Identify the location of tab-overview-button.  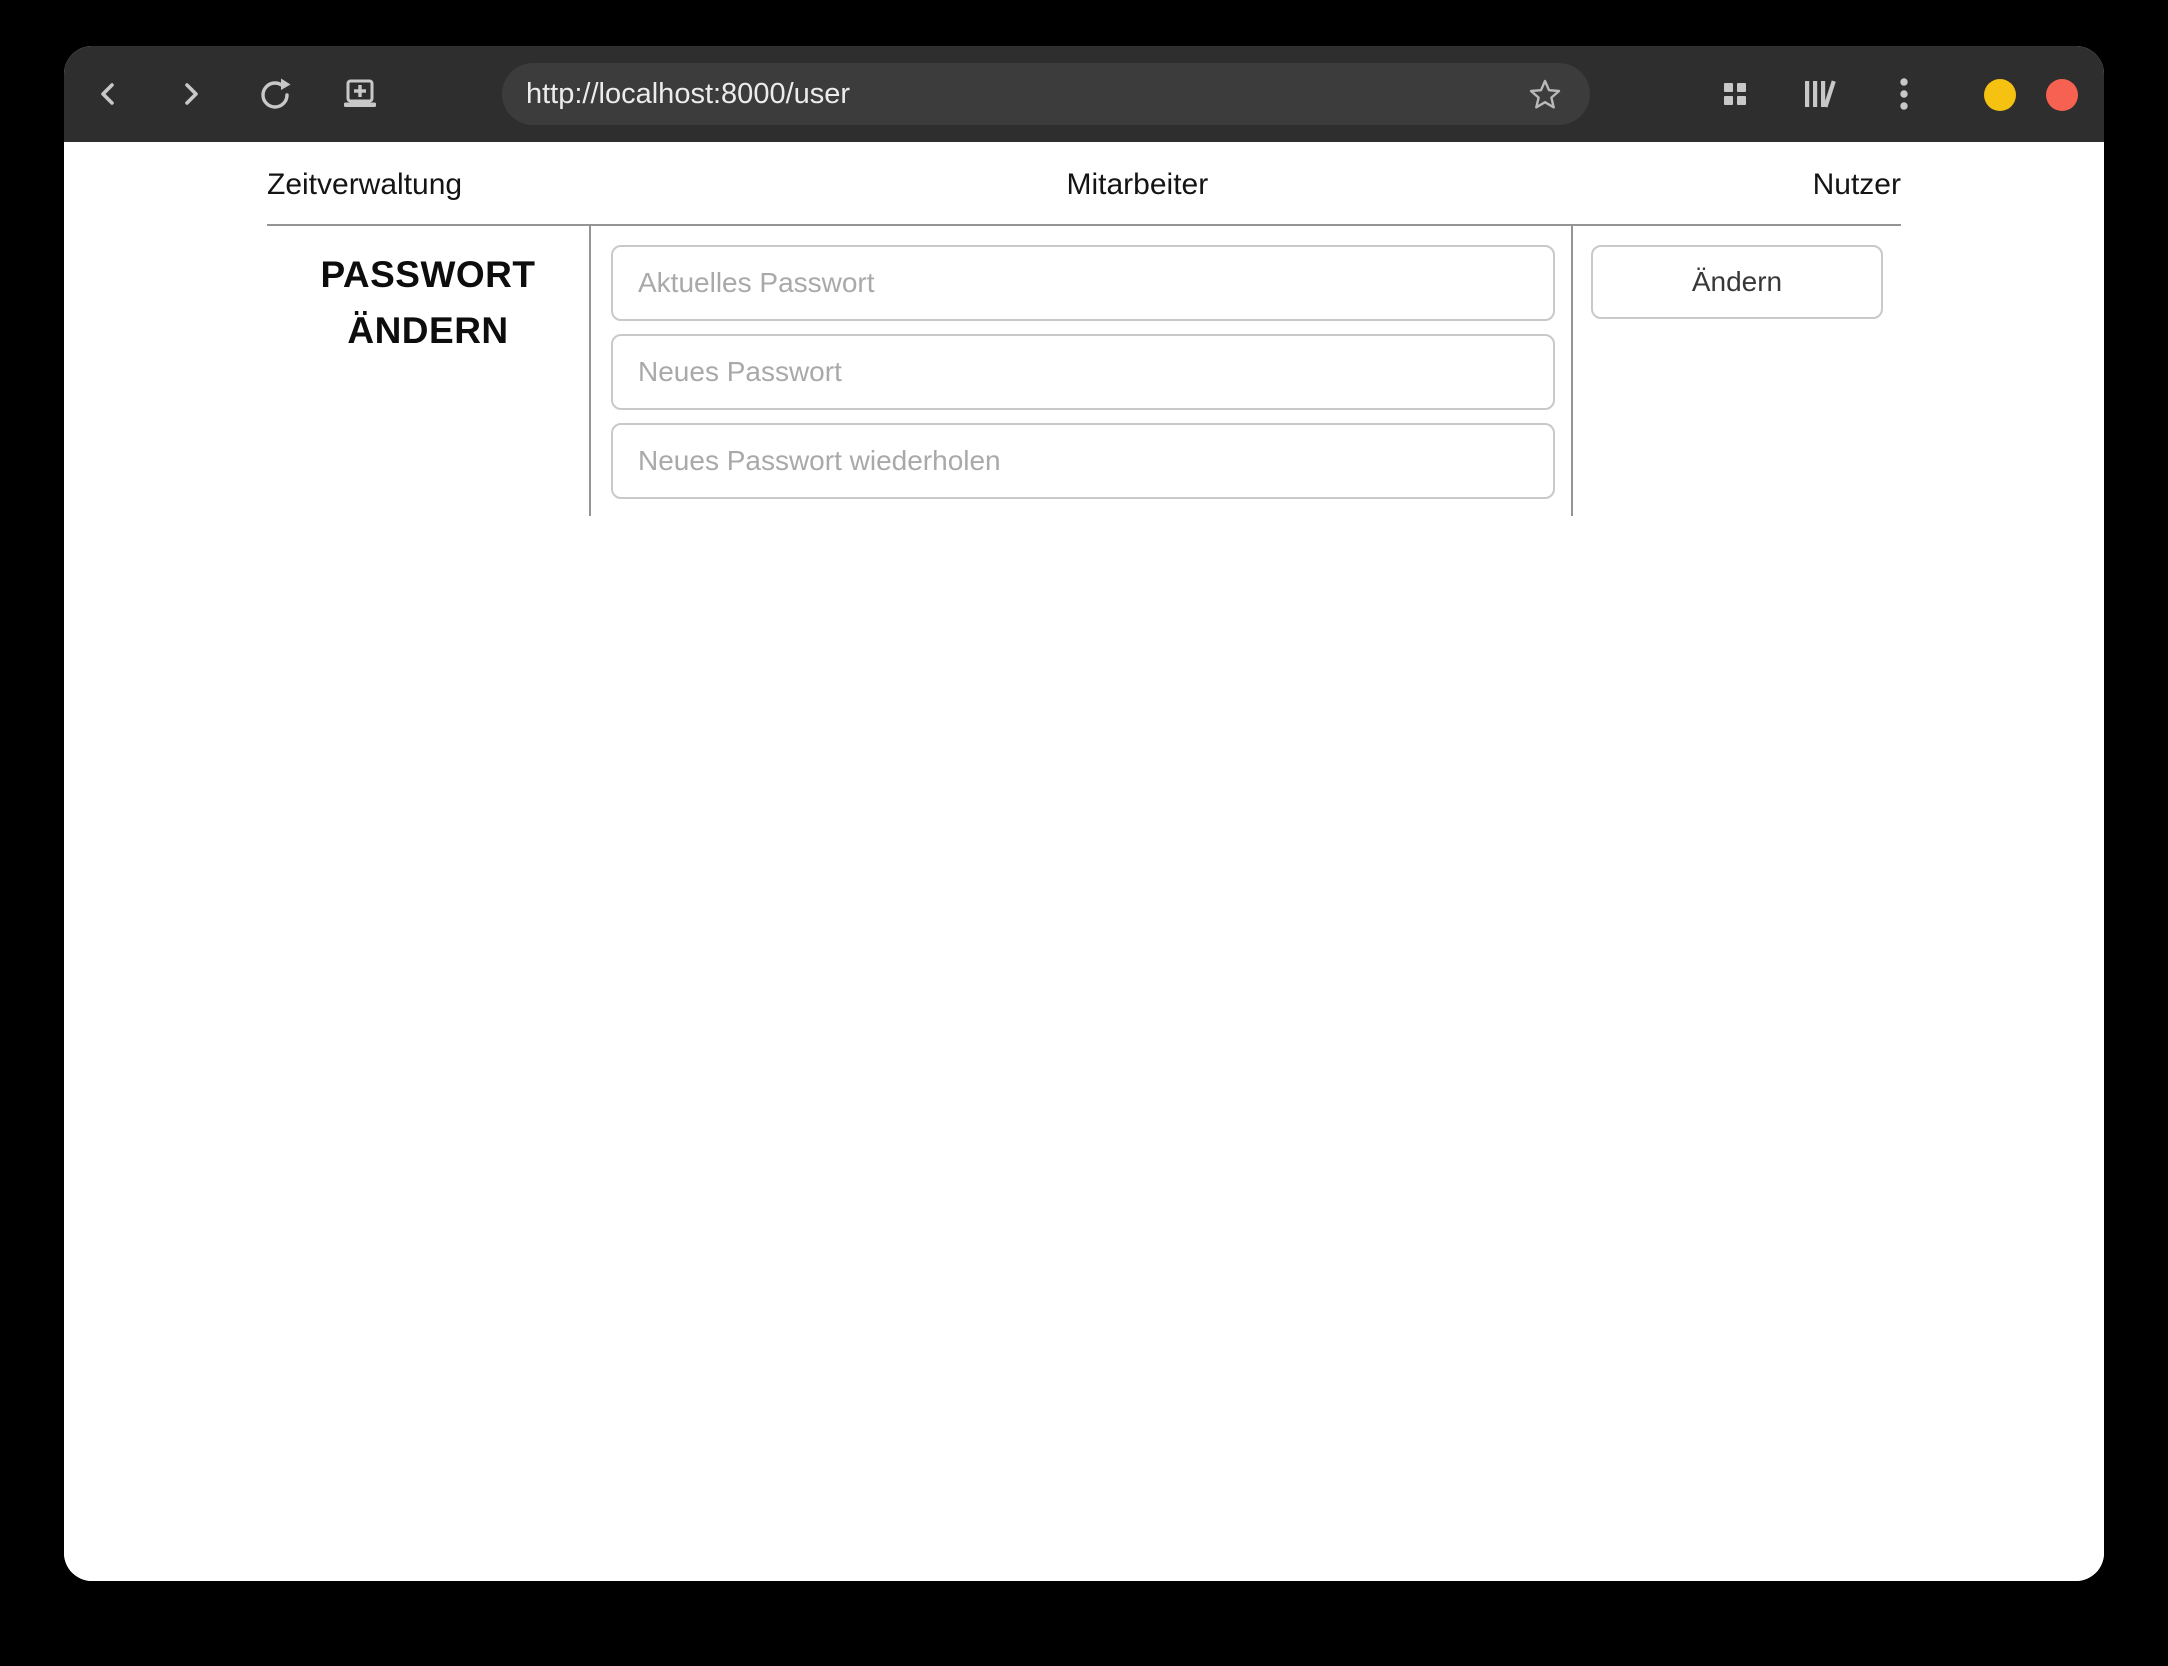
(1735, 94).